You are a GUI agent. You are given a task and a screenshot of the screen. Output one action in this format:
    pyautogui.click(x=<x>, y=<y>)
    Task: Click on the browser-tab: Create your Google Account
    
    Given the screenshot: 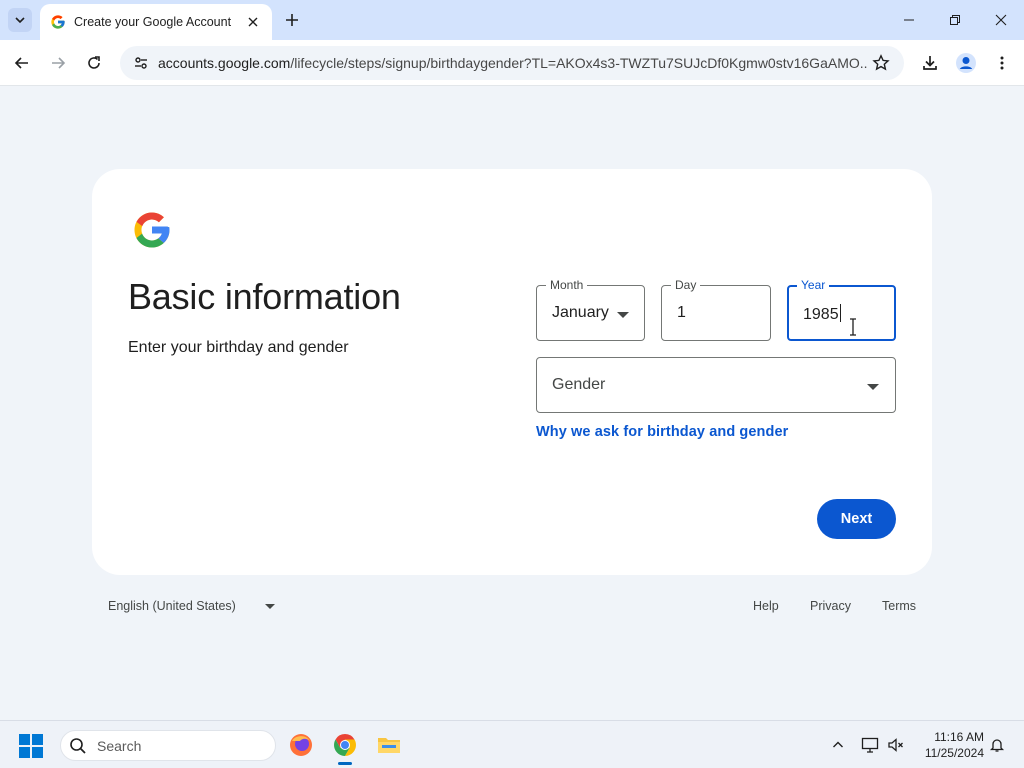 What is the action you would take?
    pyautogui.click(x=156, y=22)
    